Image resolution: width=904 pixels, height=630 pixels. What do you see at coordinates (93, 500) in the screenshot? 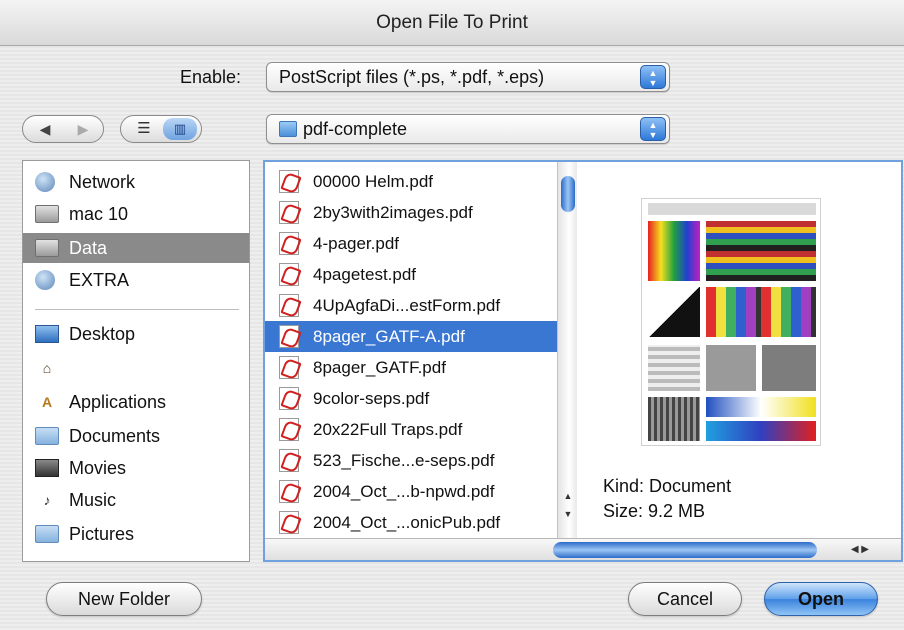
I see `sidebar-item-label: Music` at bounding box center [93, 500].